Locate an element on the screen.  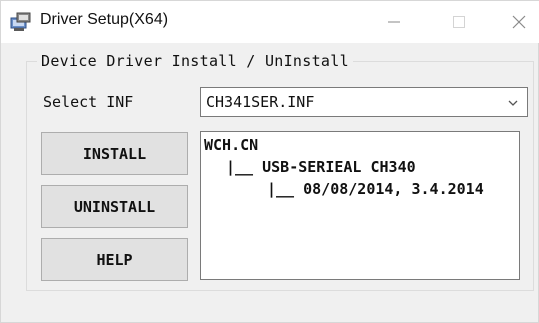
maximize-button is located at coordinates (459, 22).